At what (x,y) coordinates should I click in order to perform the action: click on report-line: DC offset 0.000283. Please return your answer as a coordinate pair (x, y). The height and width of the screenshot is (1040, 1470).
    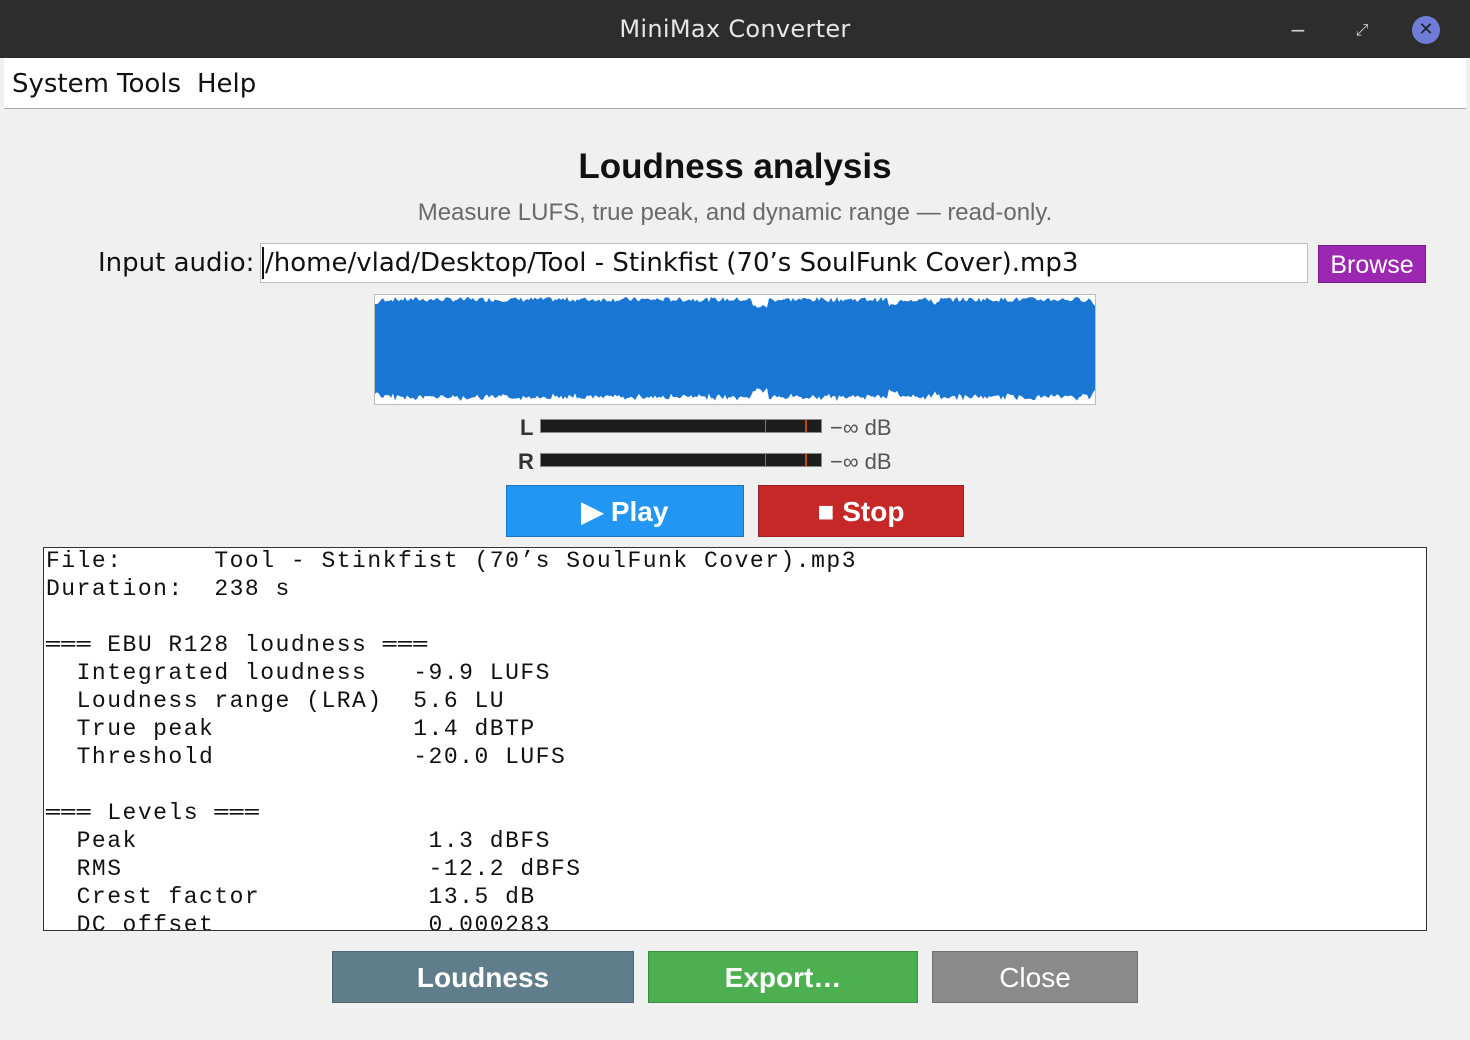
    Looking at the image, I should click on (298, 921).